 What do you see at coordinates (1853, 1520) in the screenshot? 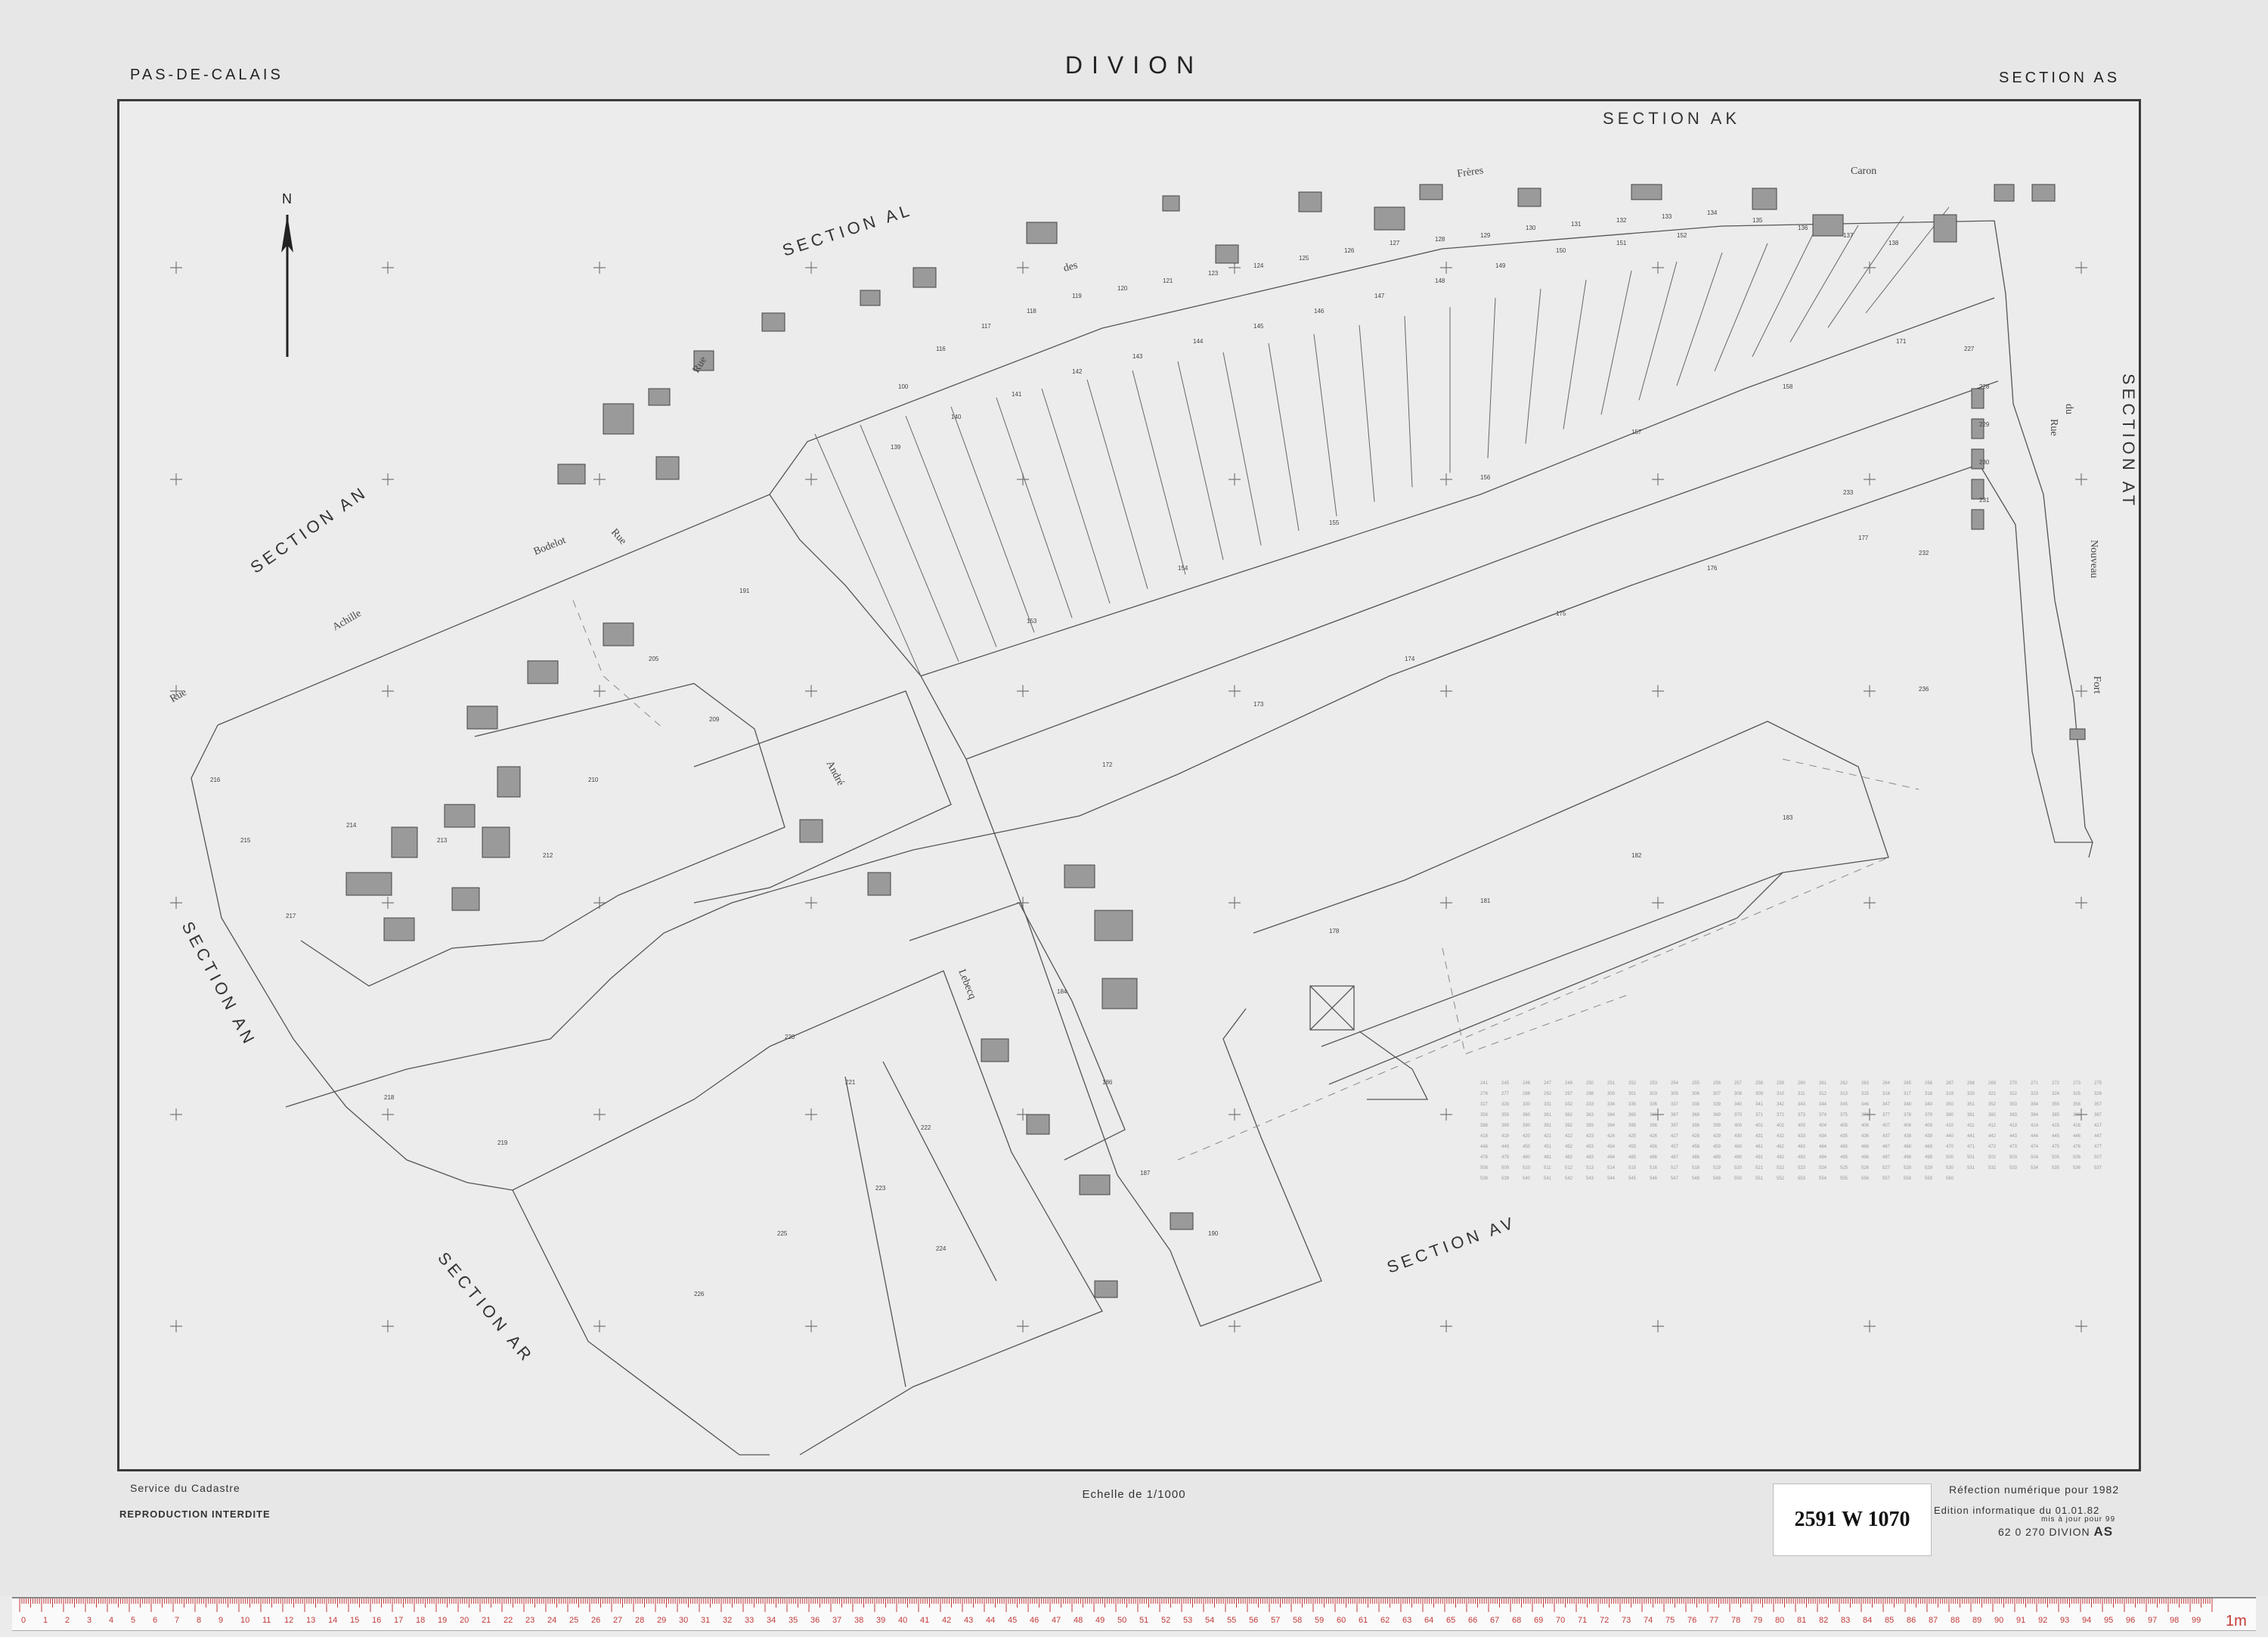
I see `archive-stamp: 2591 W 1070` at bounding box center [1853, 1520].